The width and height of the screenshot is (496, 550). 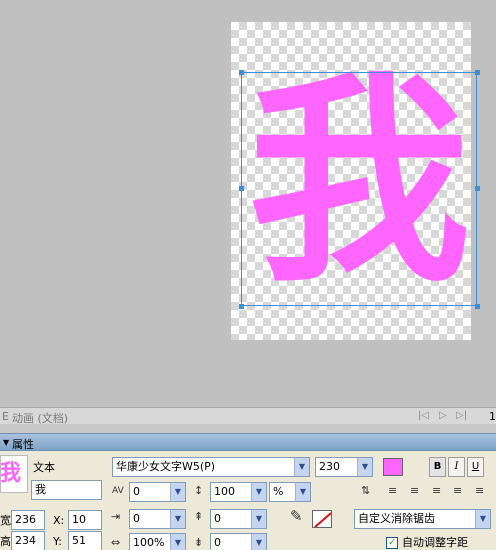 I want to click on rewind-icon: |◁, so click(x=423, y=415).